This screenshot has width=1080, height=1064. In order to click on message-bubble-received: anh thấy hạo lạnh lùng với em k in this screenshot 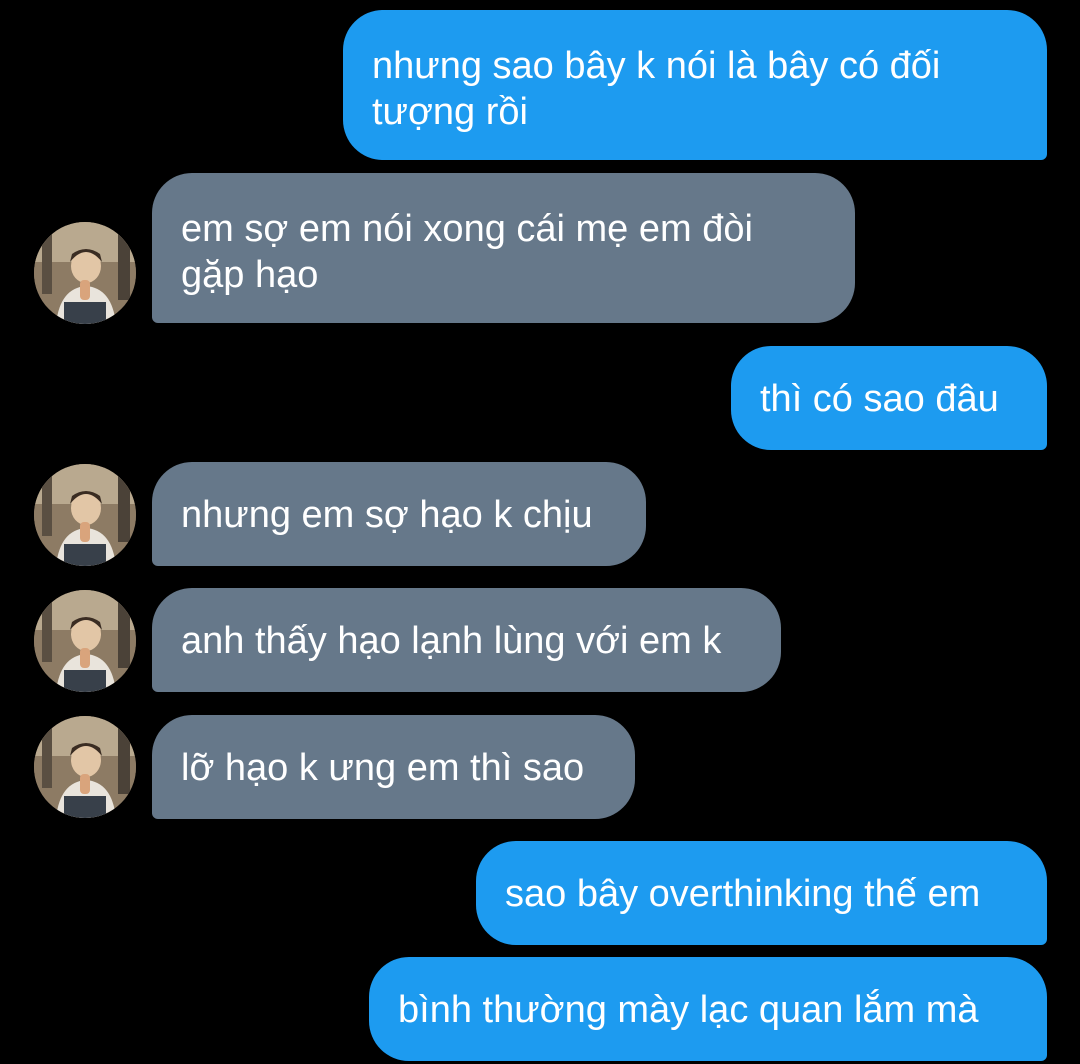, I will do `click(466, 640)`.